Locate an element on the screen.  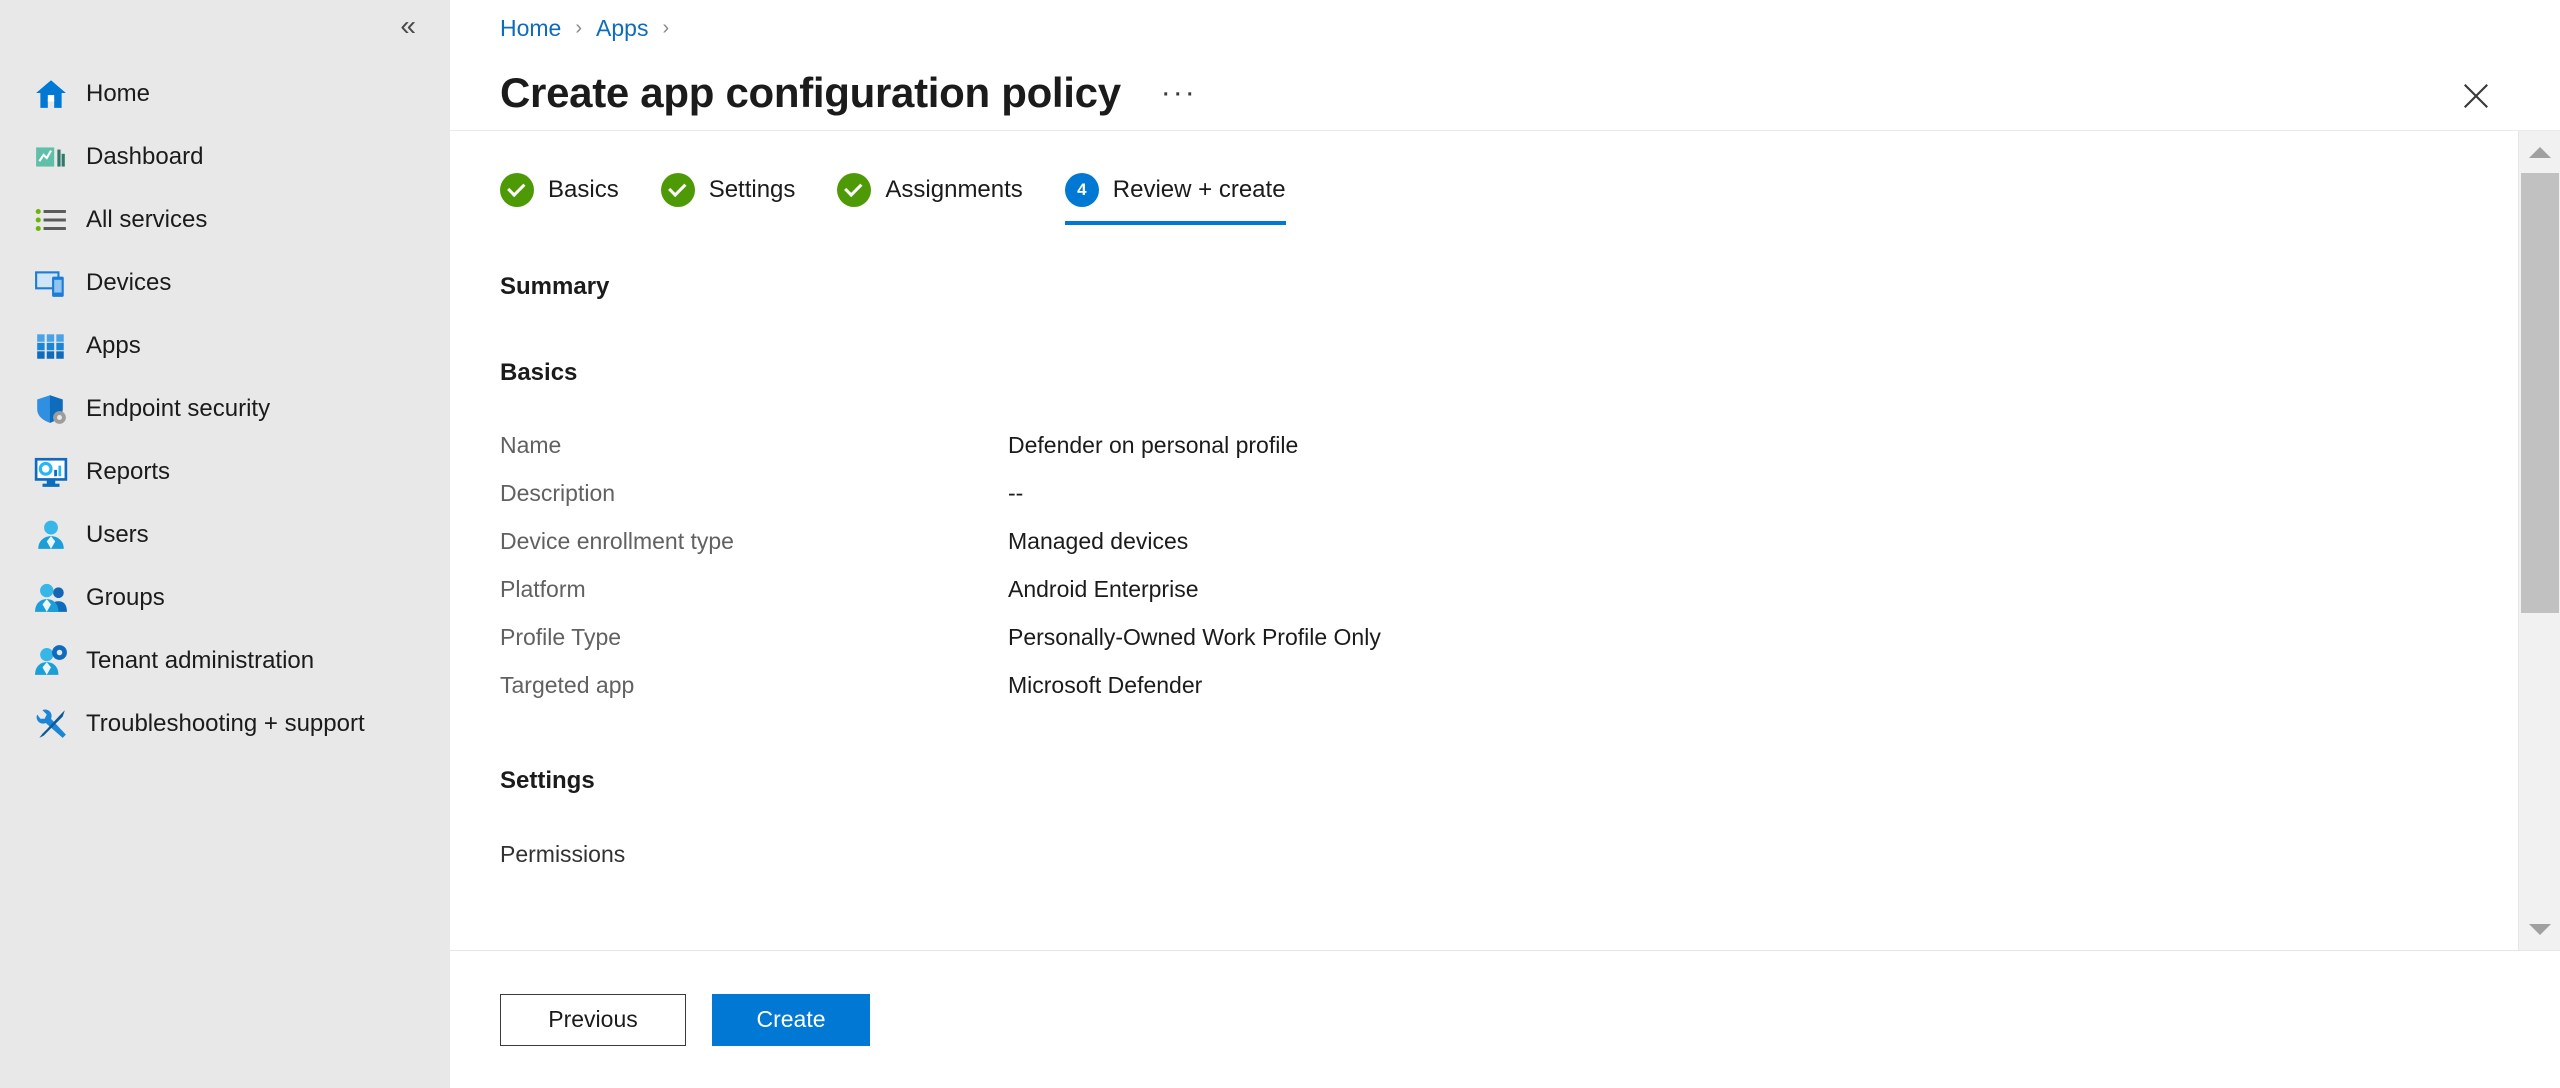
table-row: Device enrollment type Managed devices is located at coordinates (1509, 541).